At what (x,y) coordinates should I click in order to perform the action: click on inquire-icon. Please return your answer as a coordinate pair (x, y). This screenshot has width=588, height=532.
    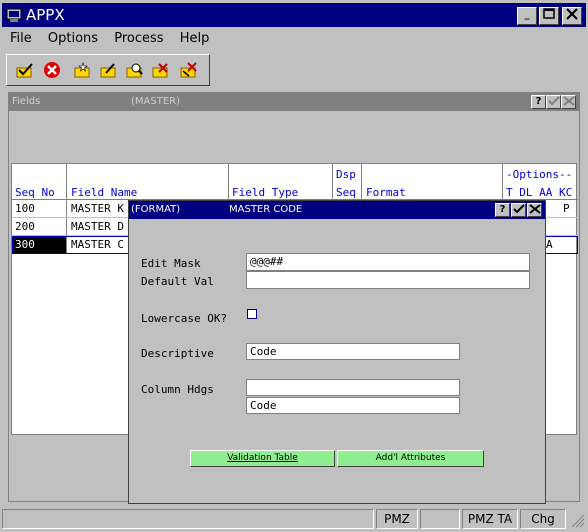
    Looking at the image, I should click on (134, 70).